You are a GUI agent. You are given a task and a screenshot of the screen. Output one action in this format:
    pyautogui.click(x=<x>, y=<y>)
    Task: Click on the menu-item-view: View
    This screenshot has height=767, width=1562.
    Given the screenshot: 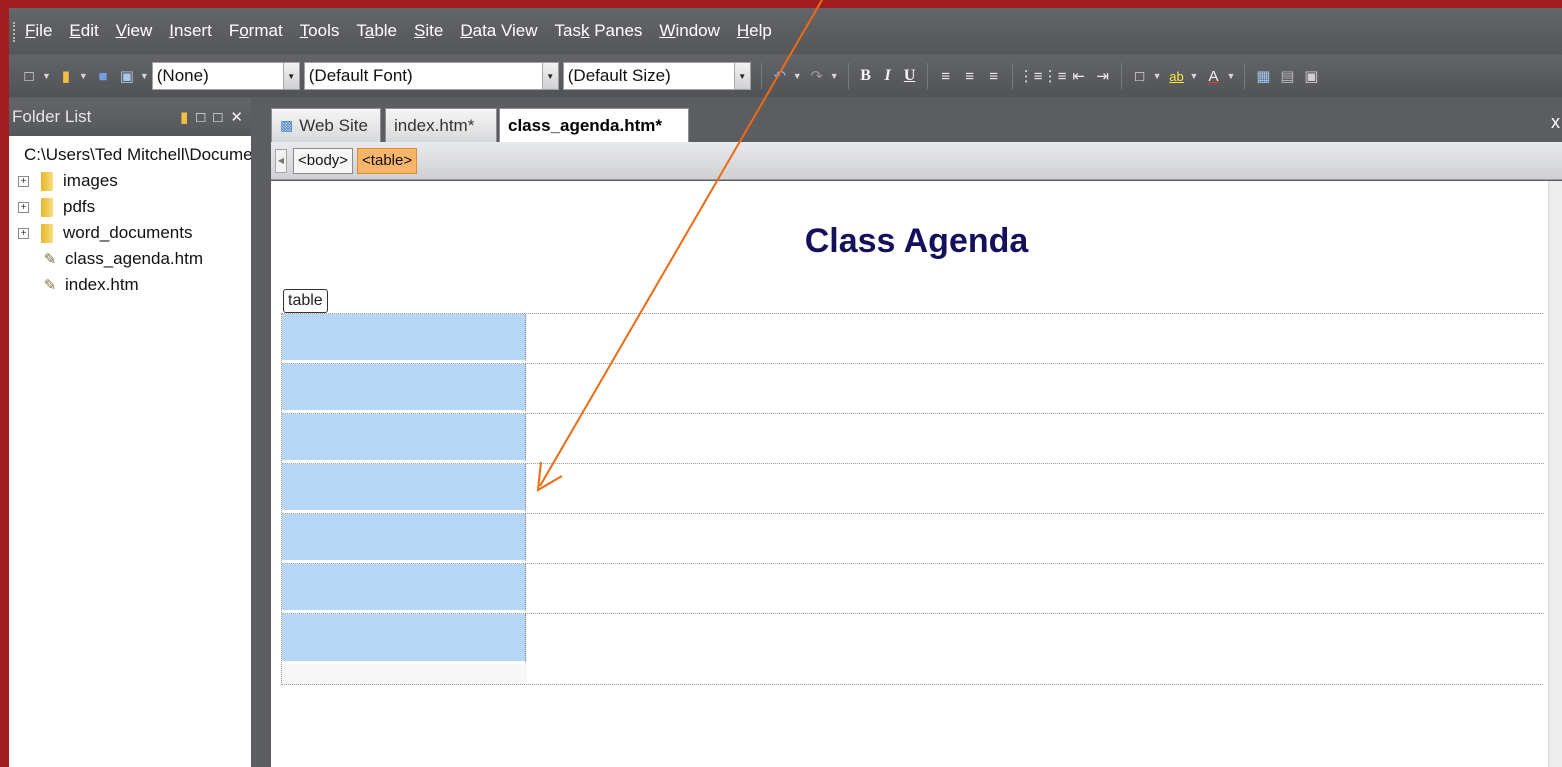 What is the action you would take?
    pyautogui.click(x=134, y=31)
    